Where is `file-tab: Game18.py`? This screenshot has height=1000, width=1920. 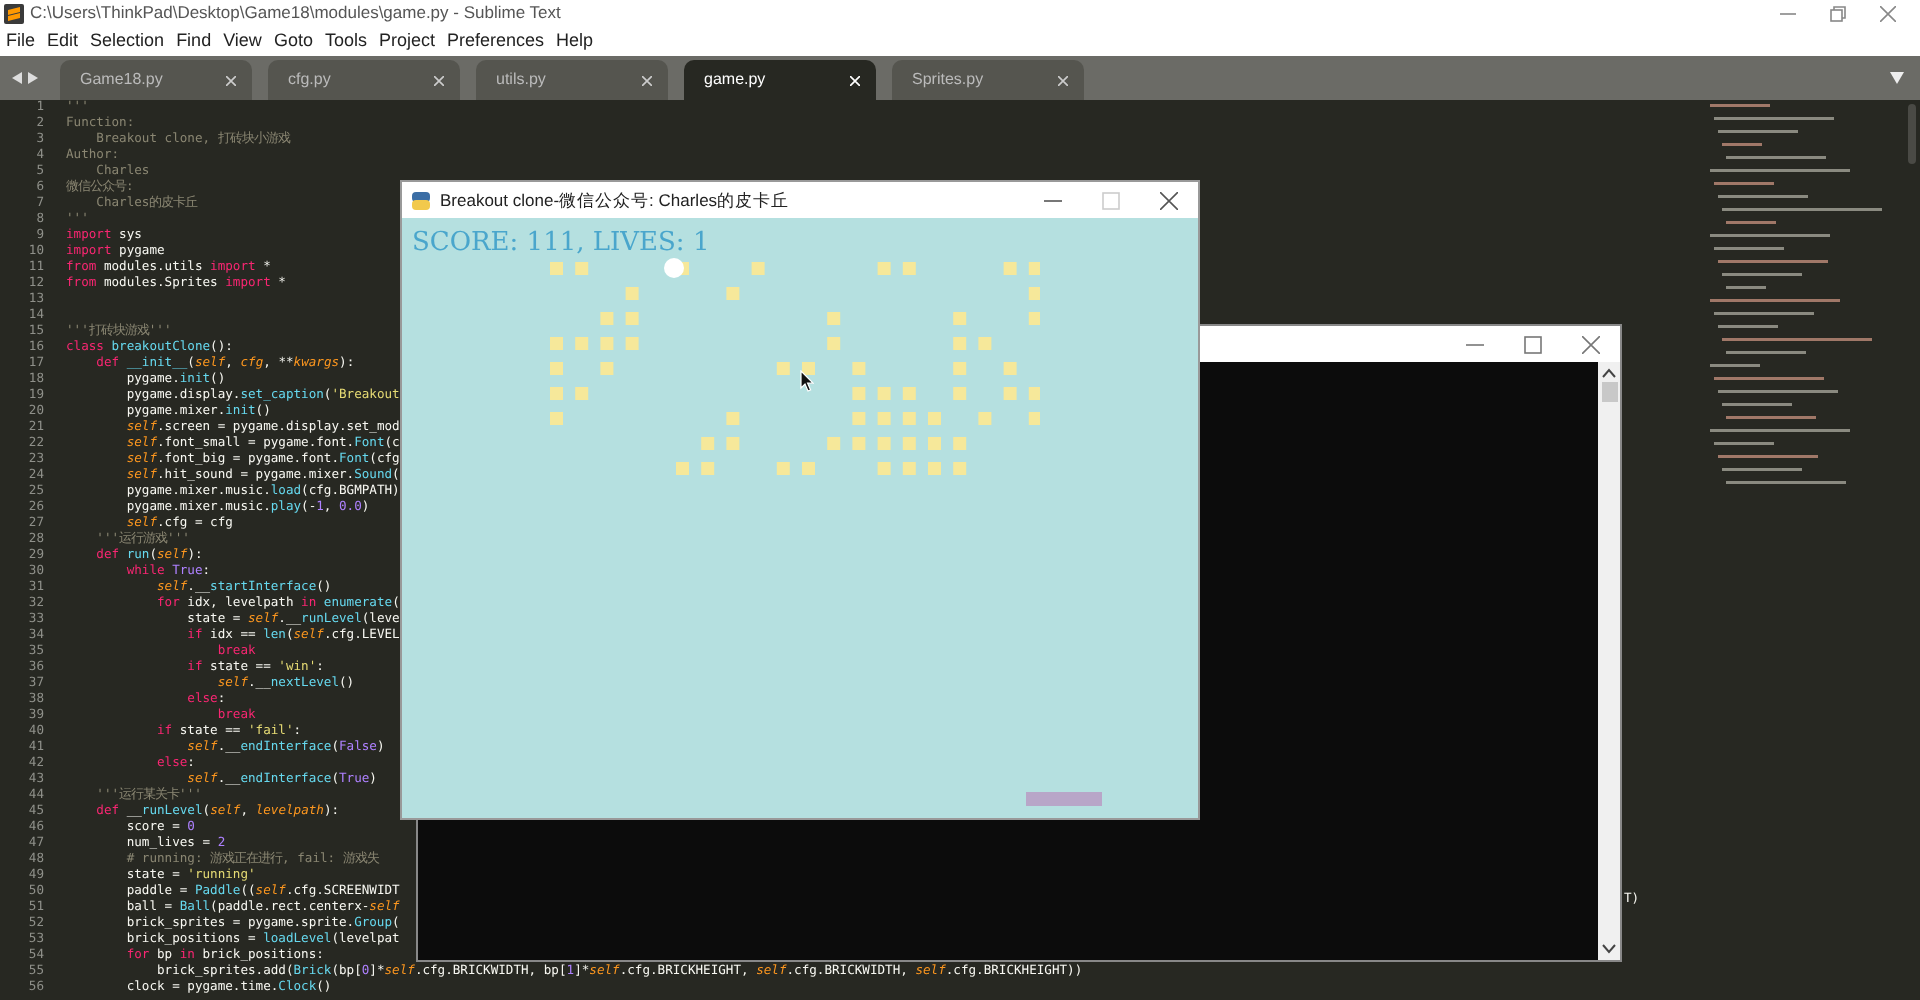 file-tab: Game18.py is located at coordinates (156, 80).